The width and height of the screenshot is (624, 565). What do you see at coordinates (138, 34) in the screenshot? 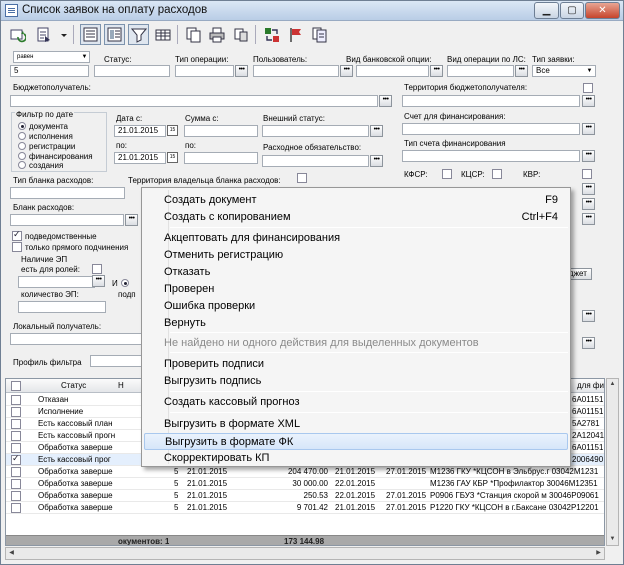
I see `filter-button` at bounding box center [138, 34].